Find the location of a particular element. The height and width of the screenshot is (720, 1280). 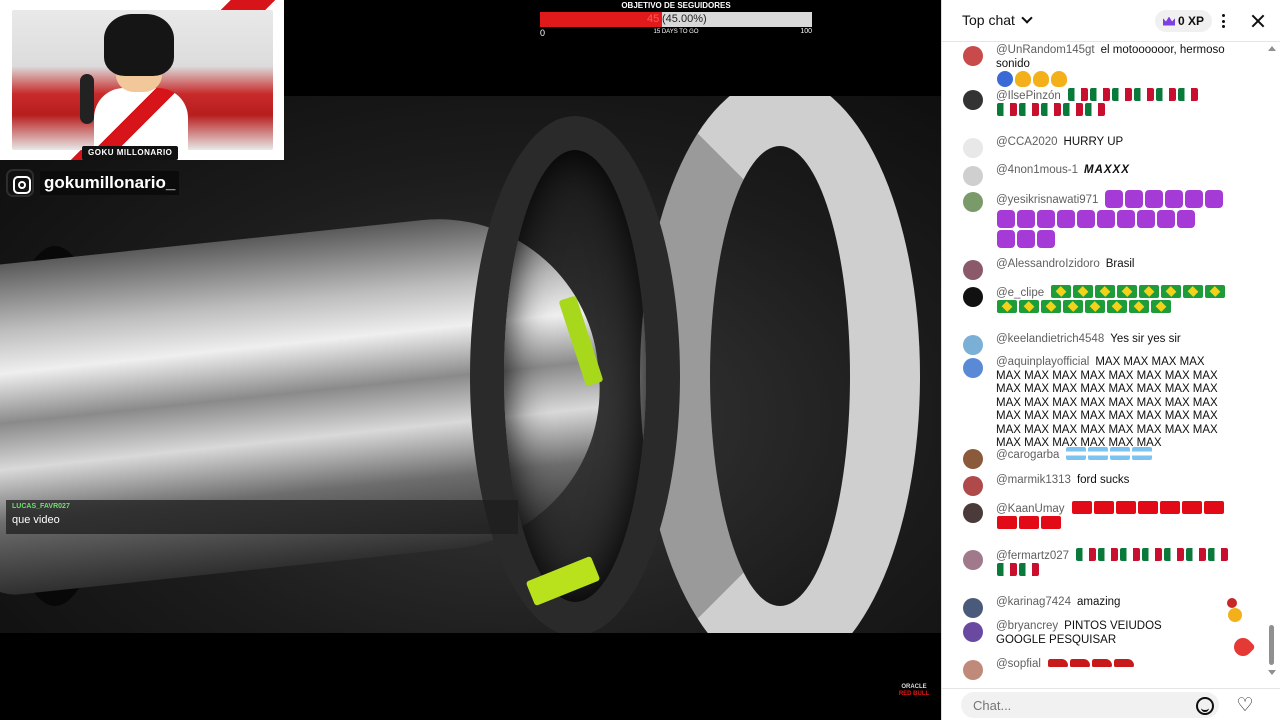

emoji-icon is located at coordinates (1205, 706).